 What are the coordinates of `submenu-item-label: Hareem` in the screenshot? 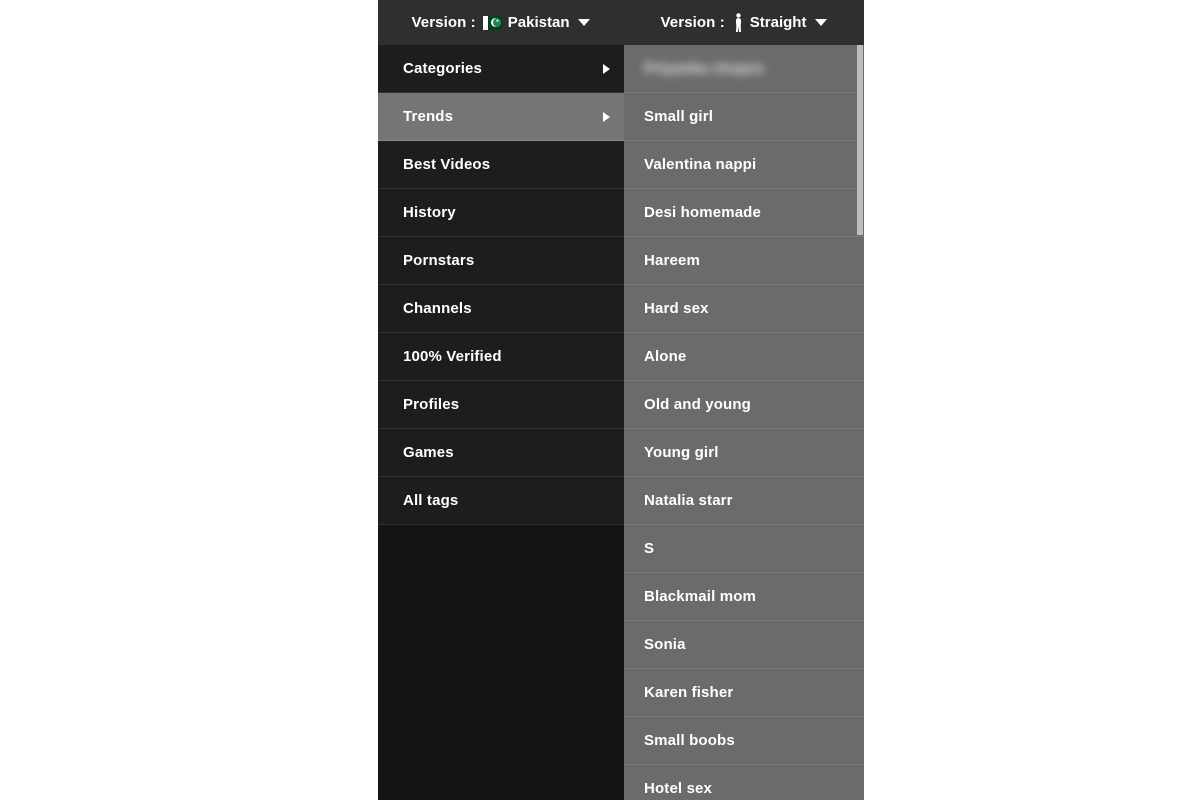 It's located at (672, 260).